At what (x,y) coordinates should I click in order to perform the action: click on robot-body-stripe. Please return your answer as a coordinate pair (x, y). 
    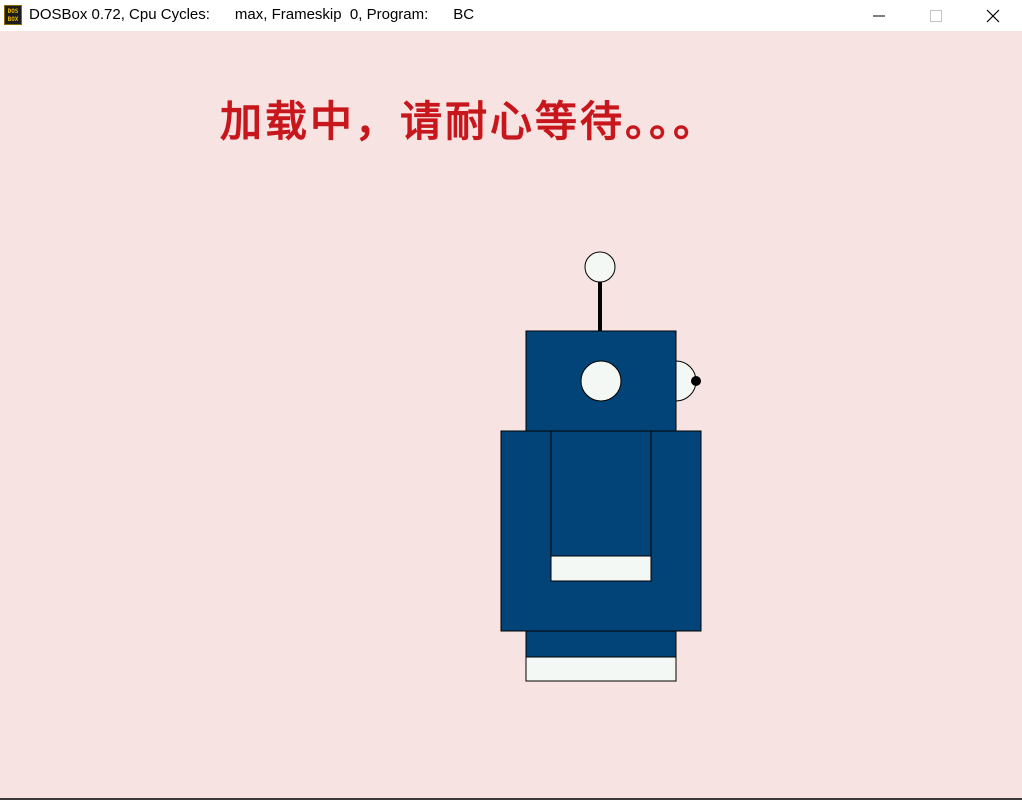
    Looking at the image, I should click on (601, 568).